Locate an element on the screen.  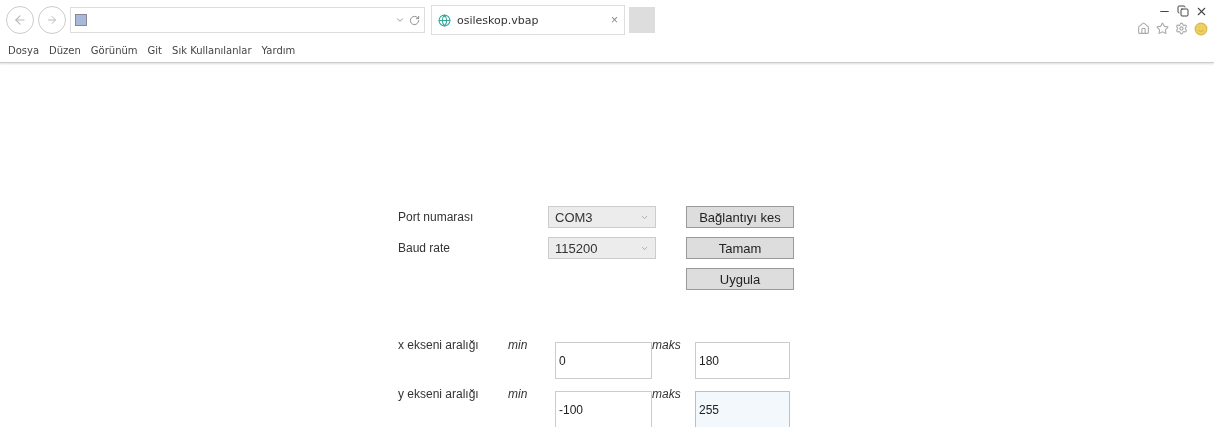
dropdown-icon is located at coordinates (400, 20).